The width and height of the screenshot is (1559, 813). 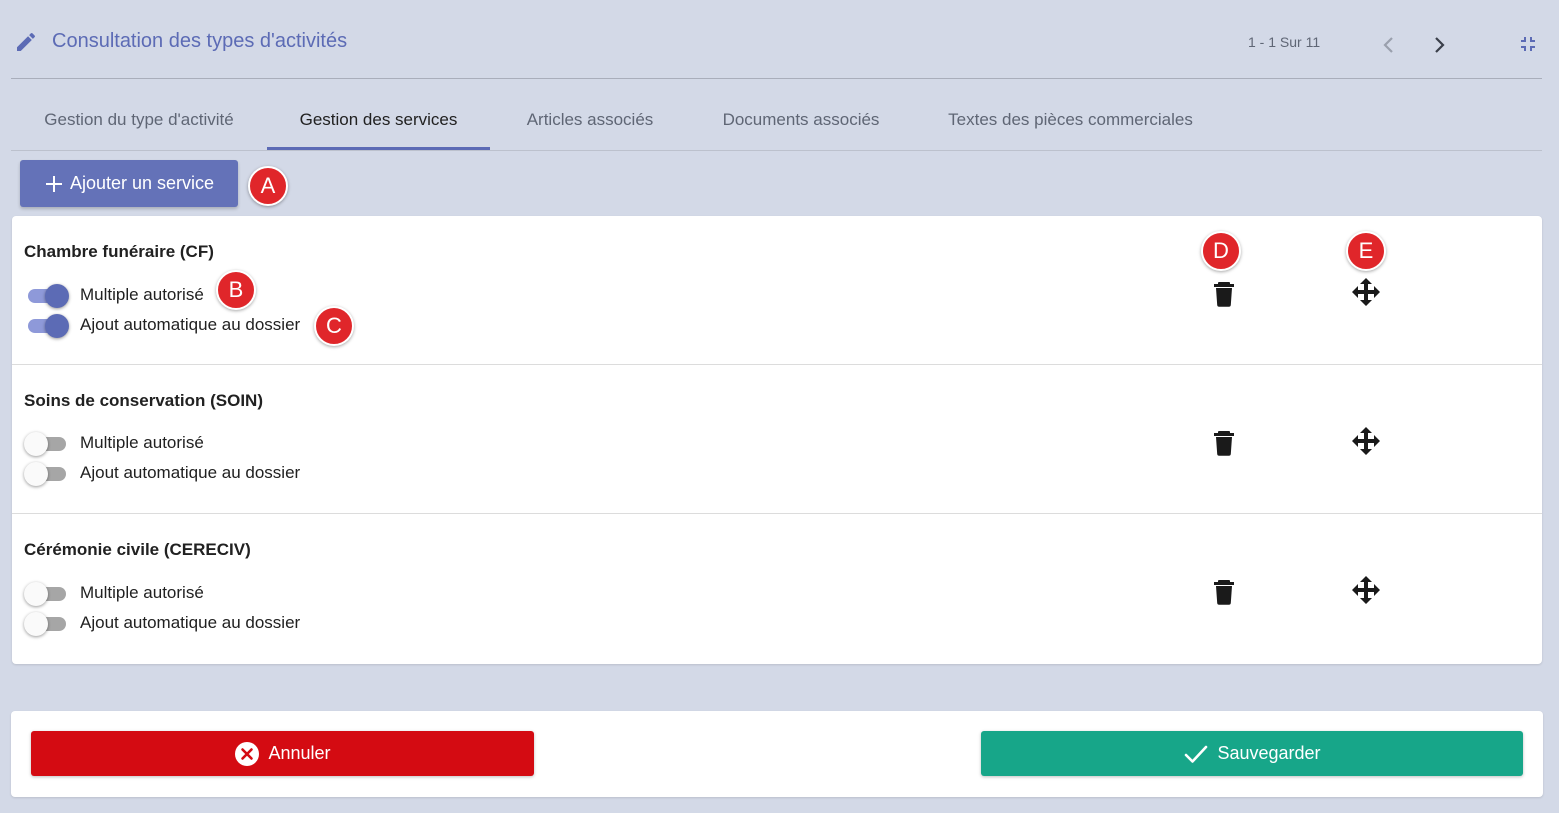 I want to click on tab-gestion-type-activite: Gestion du type d'activité, so click(x=139, y=122).